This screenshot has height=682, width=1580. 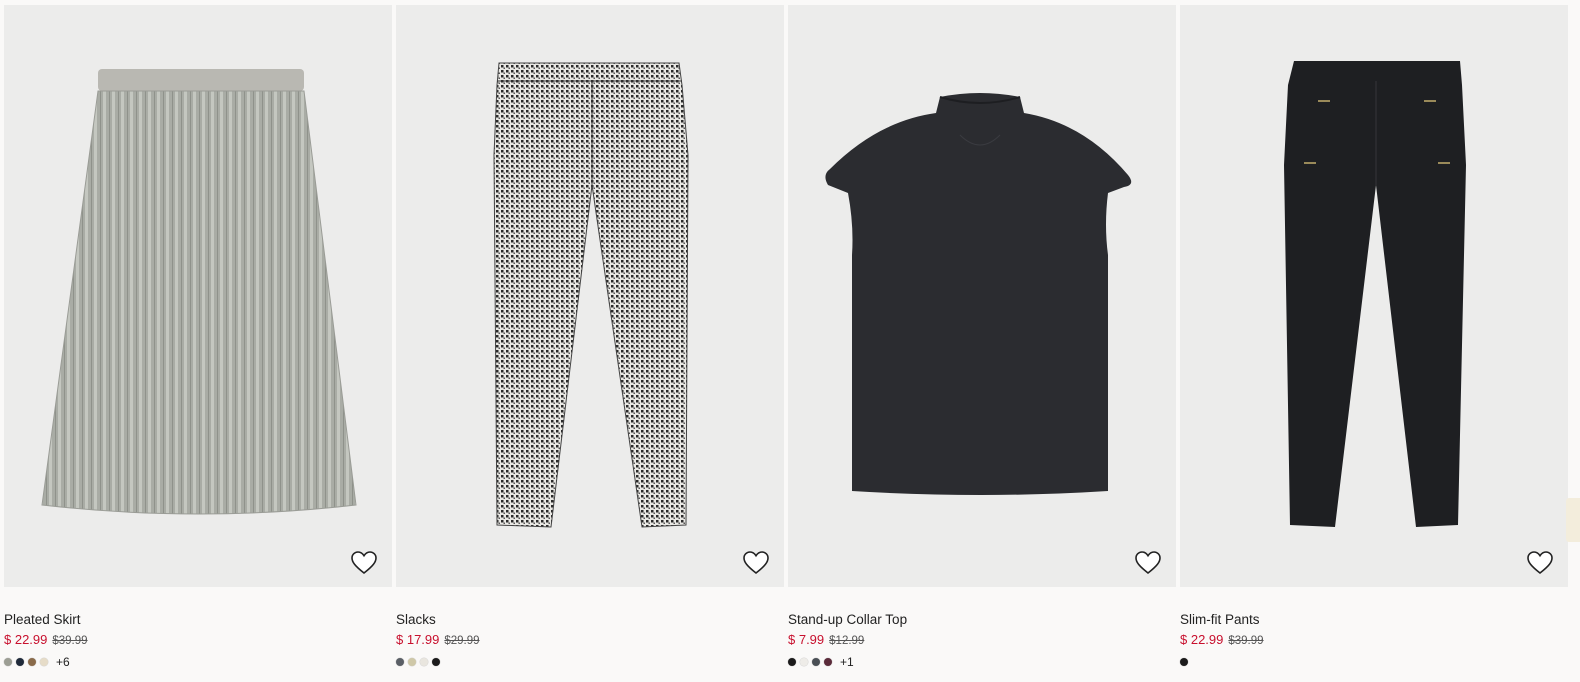 I want to click on original-price: $29.99, so click(x=462, y=641).